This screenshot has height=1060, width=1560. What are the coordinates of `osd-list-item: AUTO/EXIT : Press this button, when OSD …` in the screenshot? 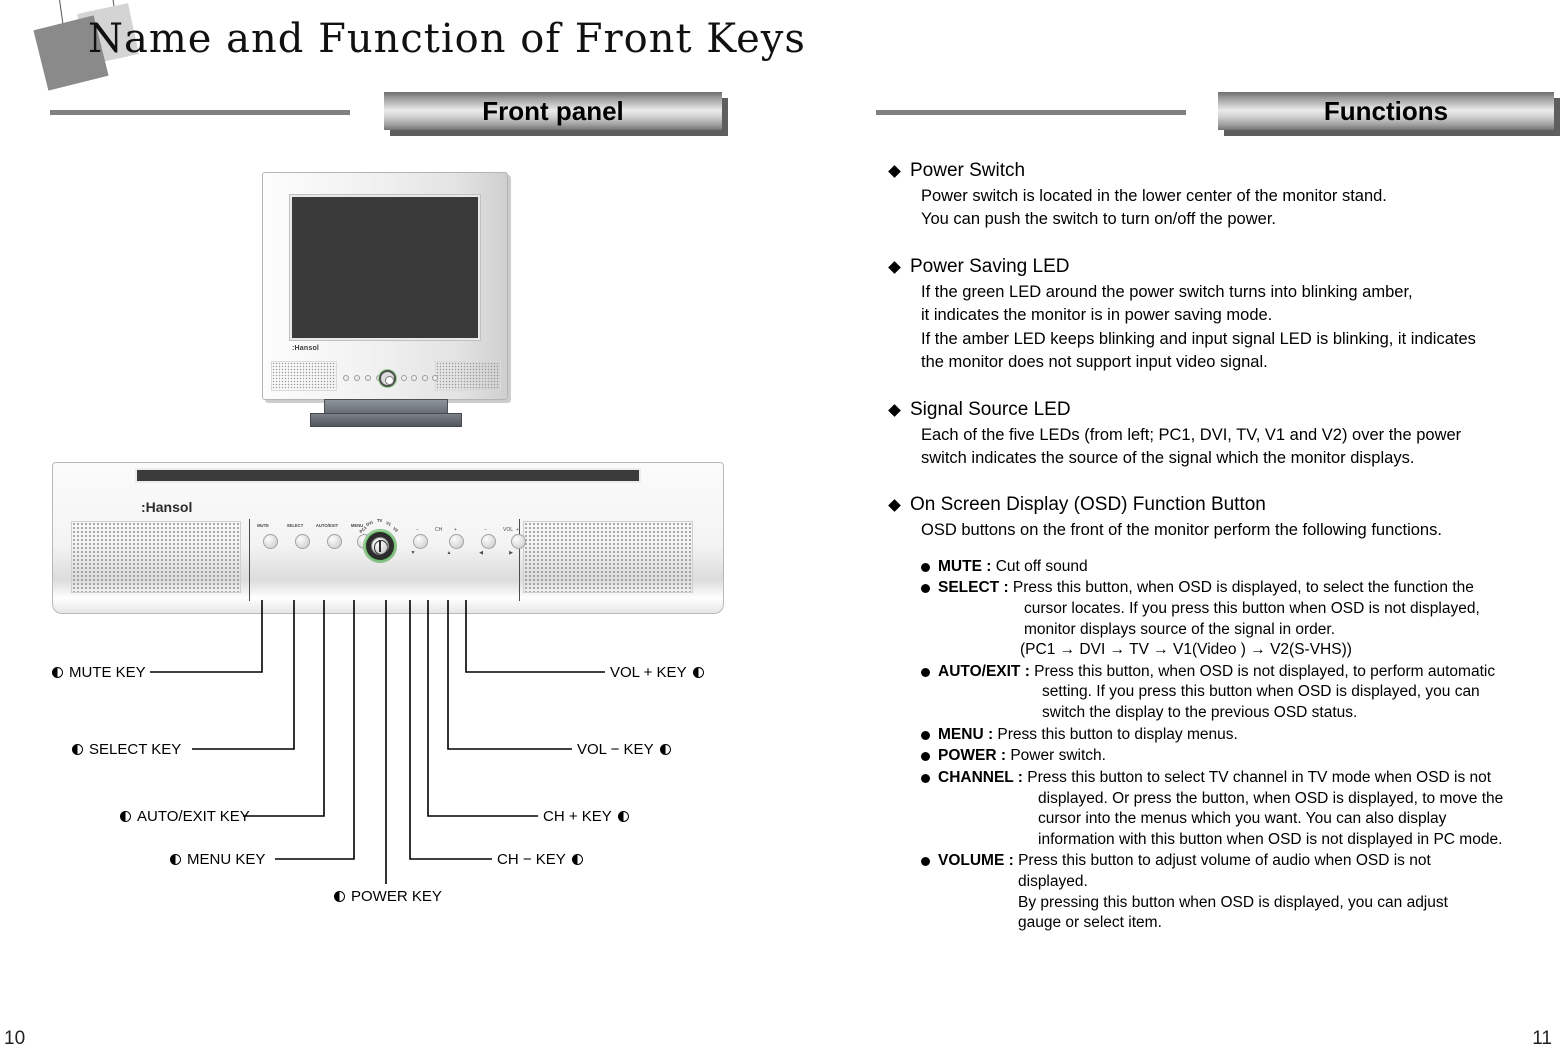 It's located at (1235, 693).